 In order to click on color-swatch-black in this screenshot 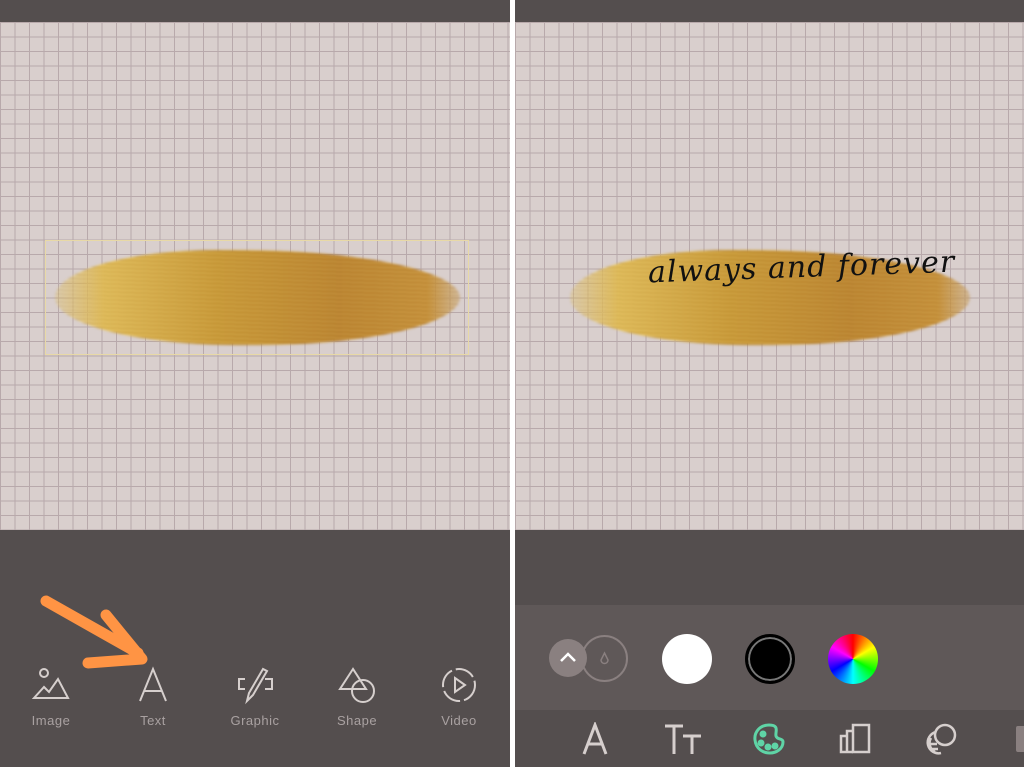, I will do `click(770, 659)`.